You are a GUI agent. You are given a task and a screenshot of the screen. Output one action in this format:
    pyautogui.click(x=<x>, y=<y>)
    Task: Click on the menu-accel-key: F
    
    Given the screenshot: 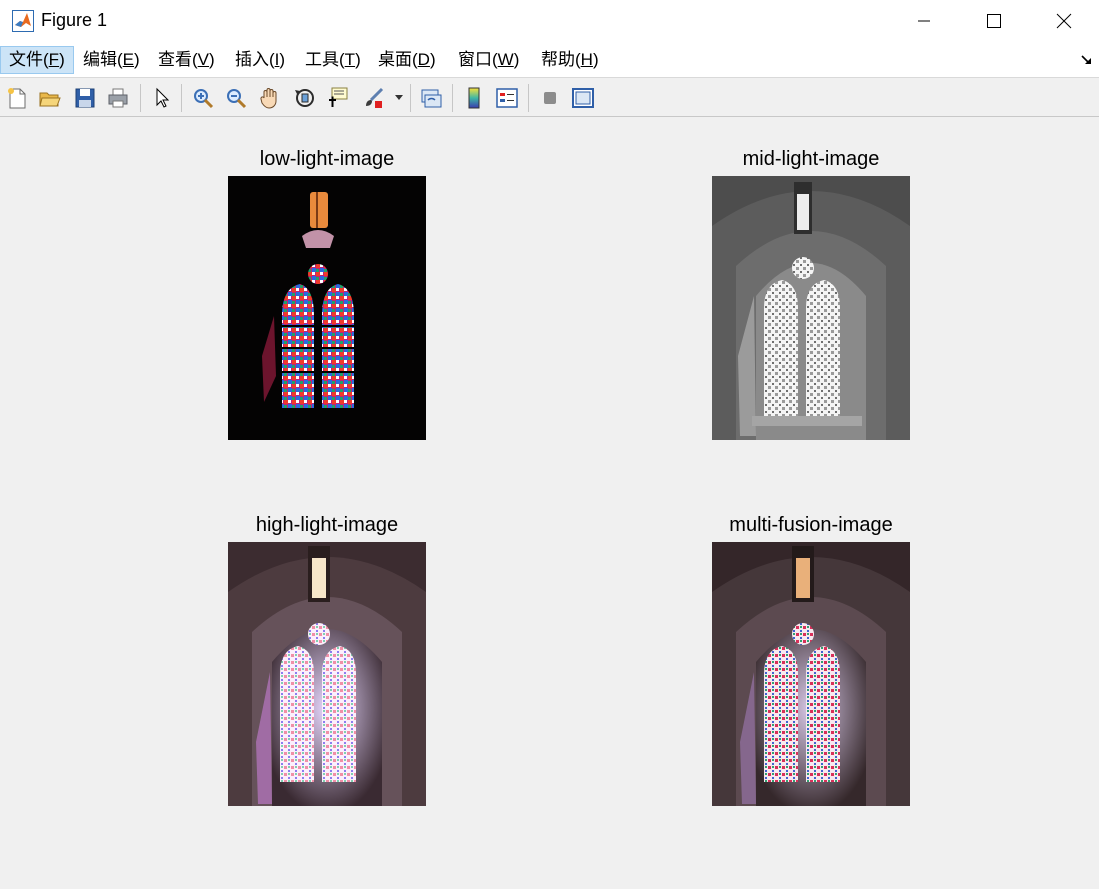 What is the action you would take?
    pyautogui.click(x=54, y=59)
    